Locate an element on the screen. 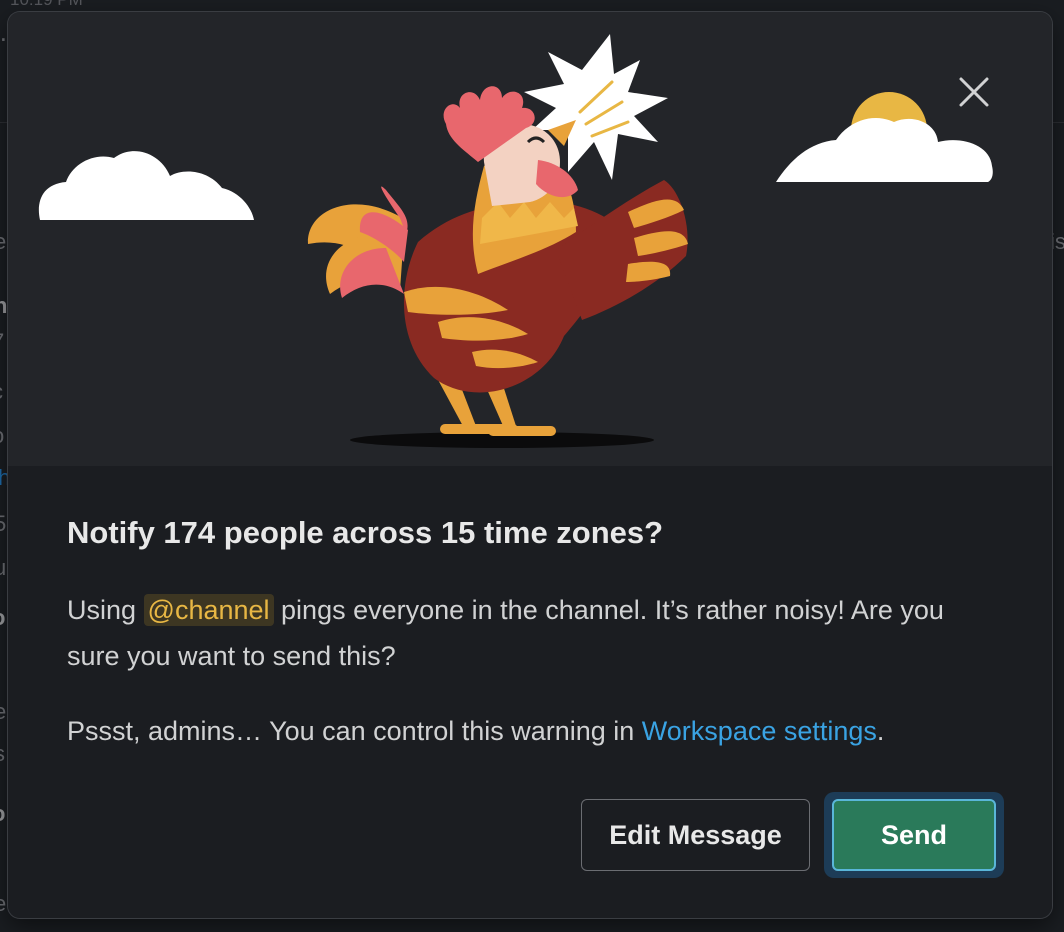 This screenshot has height=932, width=1064. workspace-settings-link: Workspace settings is located at coordinates (759, 731).